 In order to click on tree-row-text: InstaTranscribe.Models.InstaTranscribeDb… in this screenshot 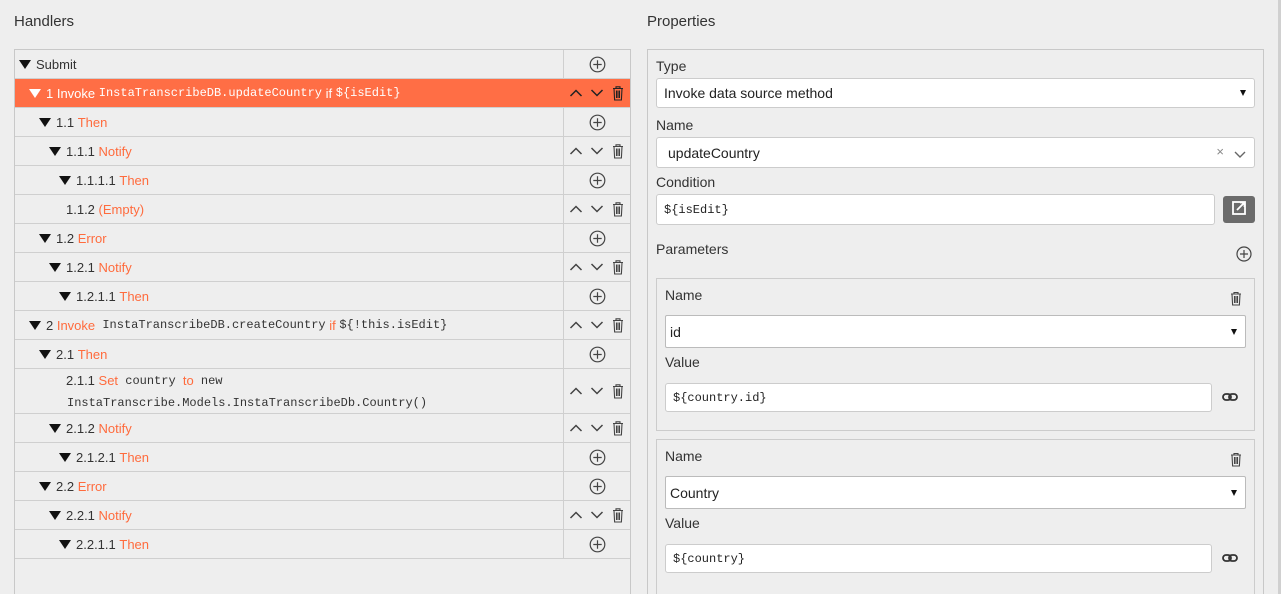, I will do `click(247, 402)`.